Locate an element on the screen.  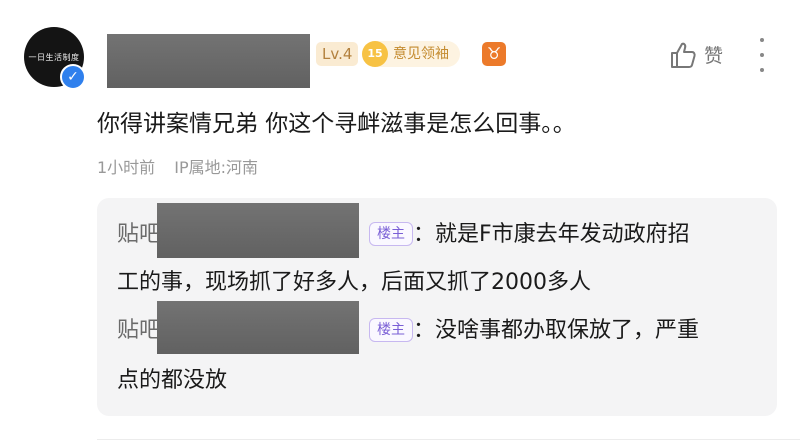
divider is located at coordinates (448, 439).